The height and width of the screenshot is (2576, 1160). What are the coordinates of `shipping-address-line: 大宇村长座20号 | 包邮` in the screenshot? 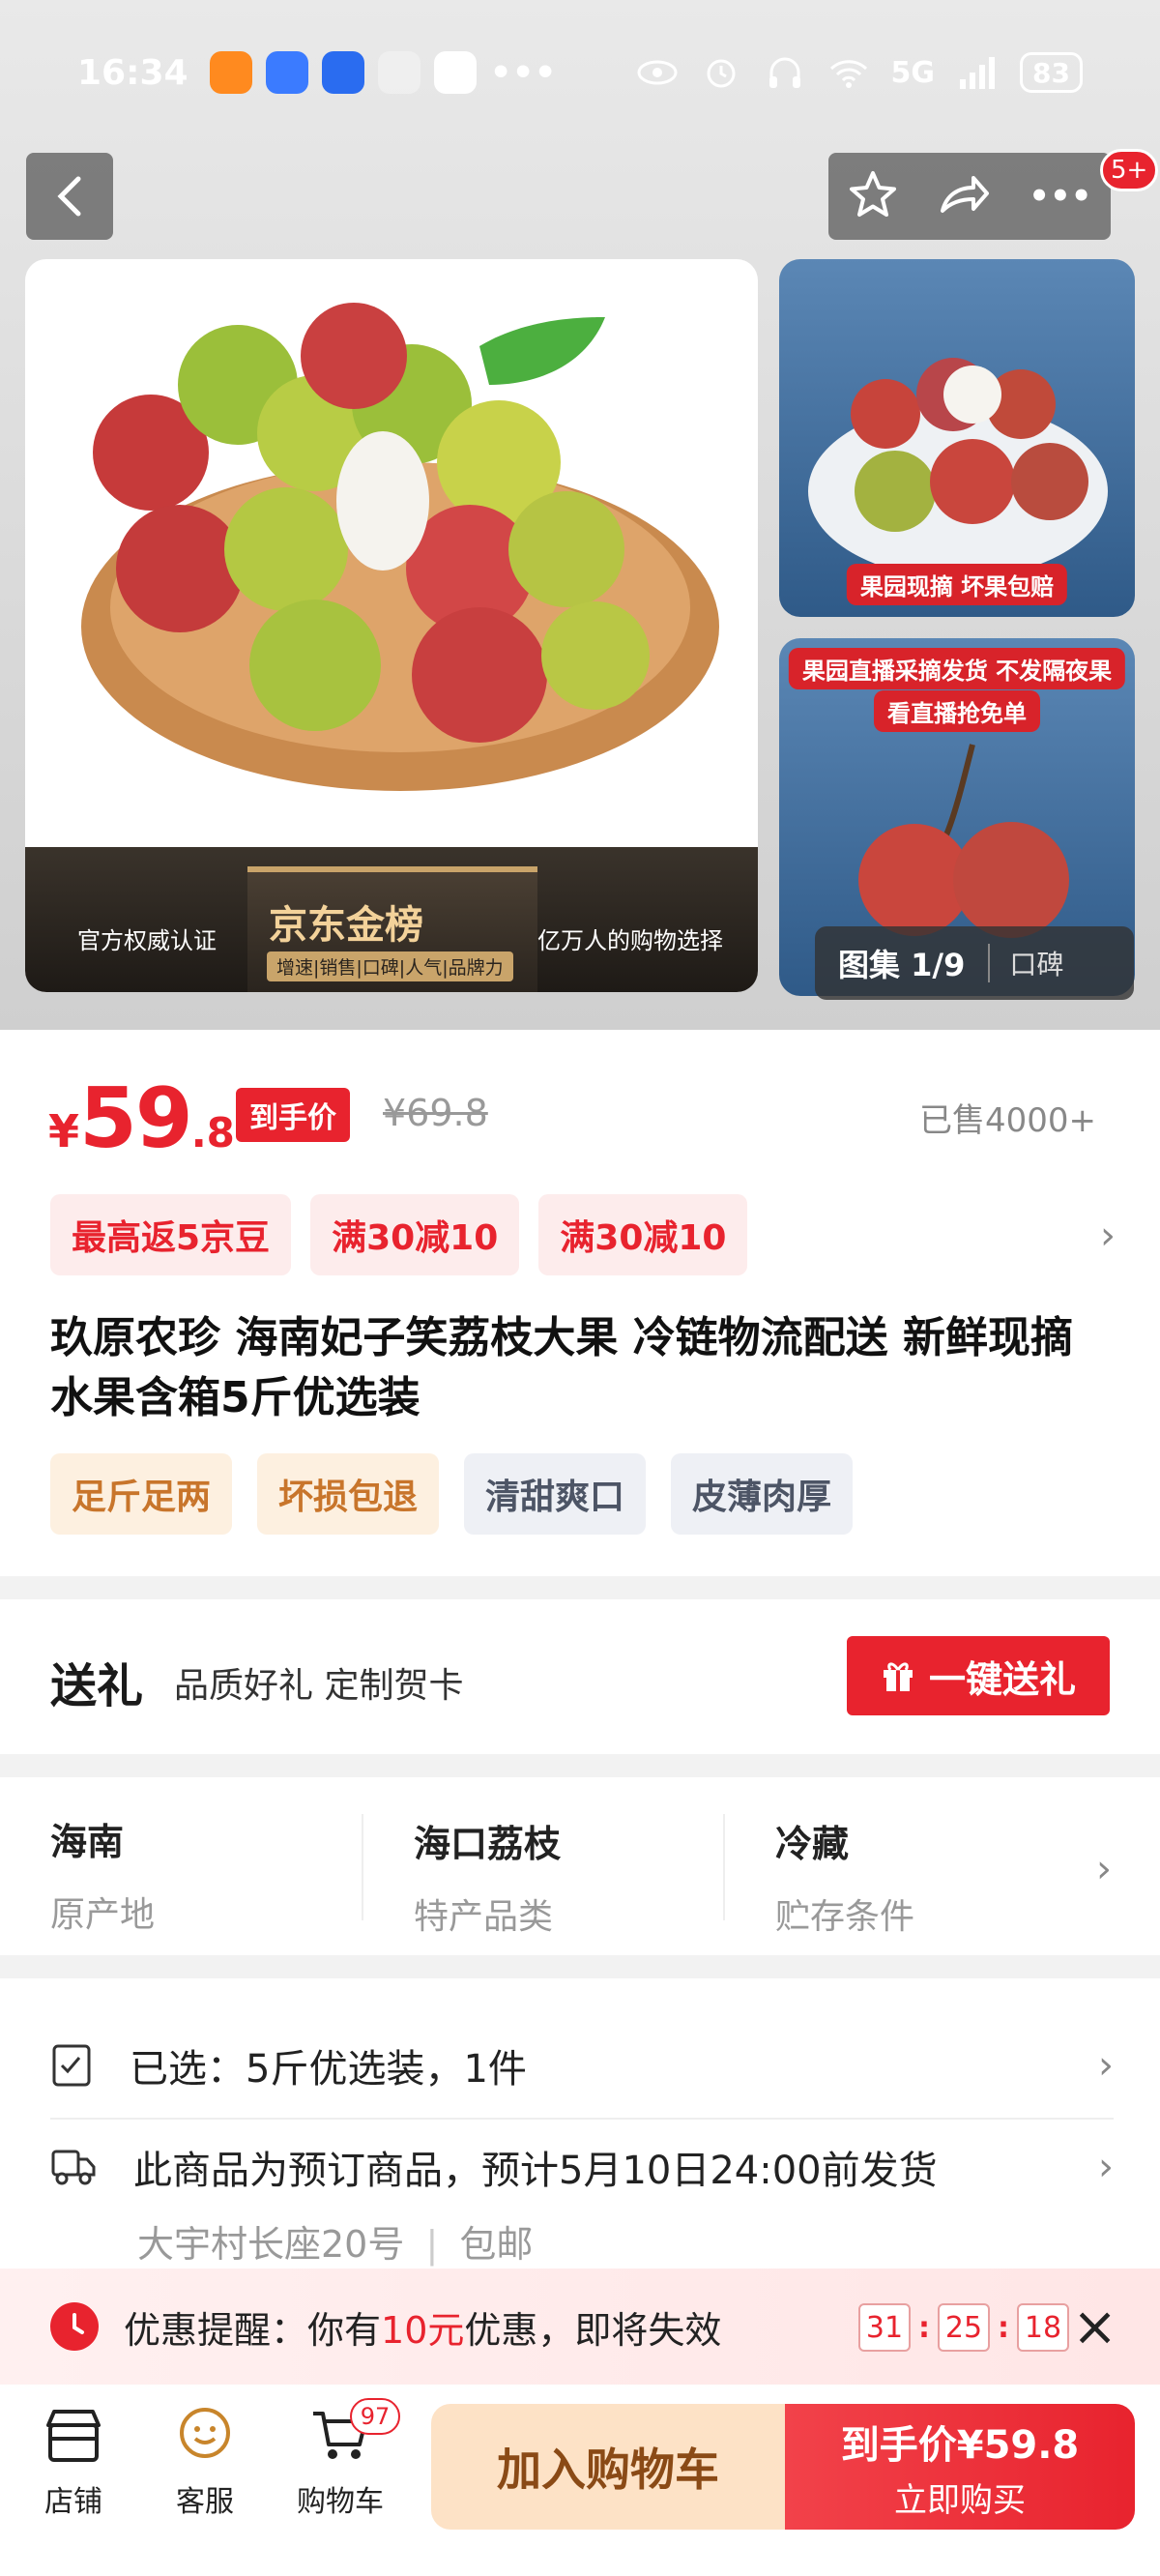 It's located at (625, 2241).